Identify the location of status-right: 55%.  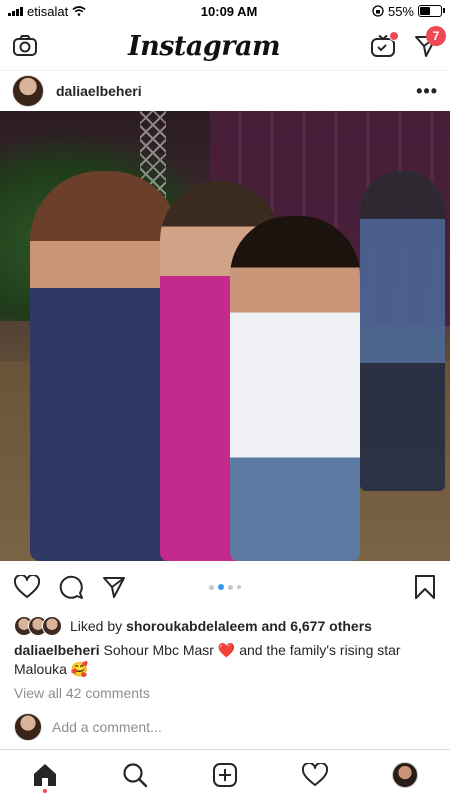
(408, 11).